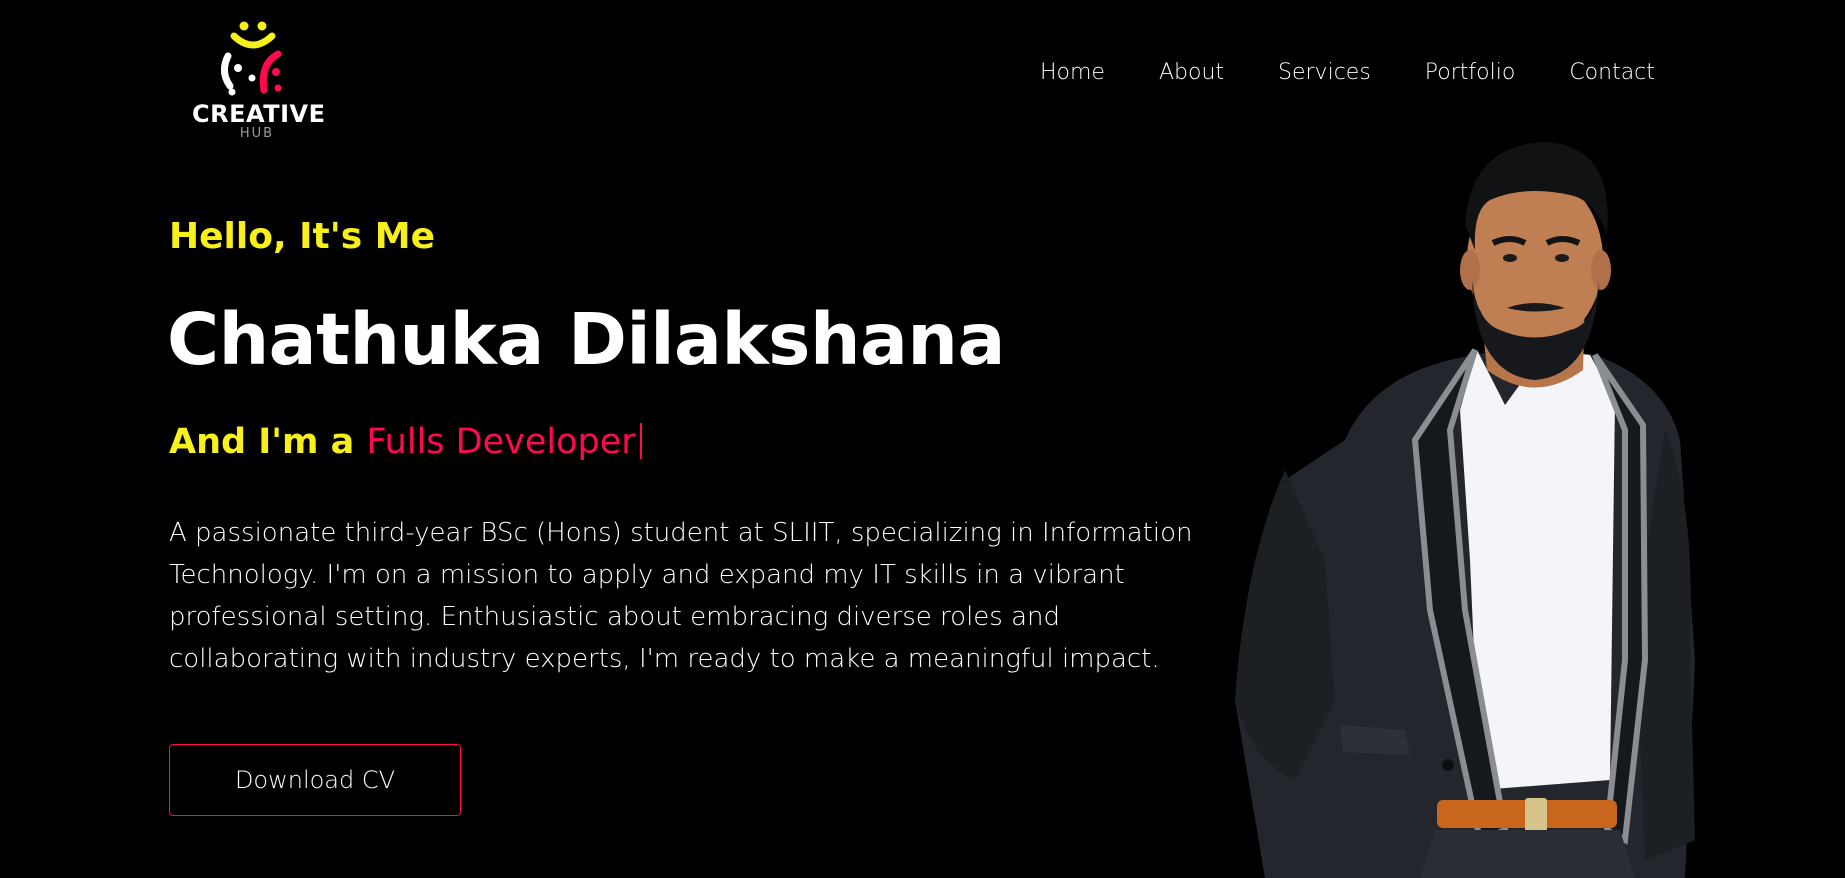 The height and width of the screenshot is (878, 1845). Describe the element at coordinates (302, 236) in the screenshot. I see `hero-greeting: Hello, It's Me` at that location.